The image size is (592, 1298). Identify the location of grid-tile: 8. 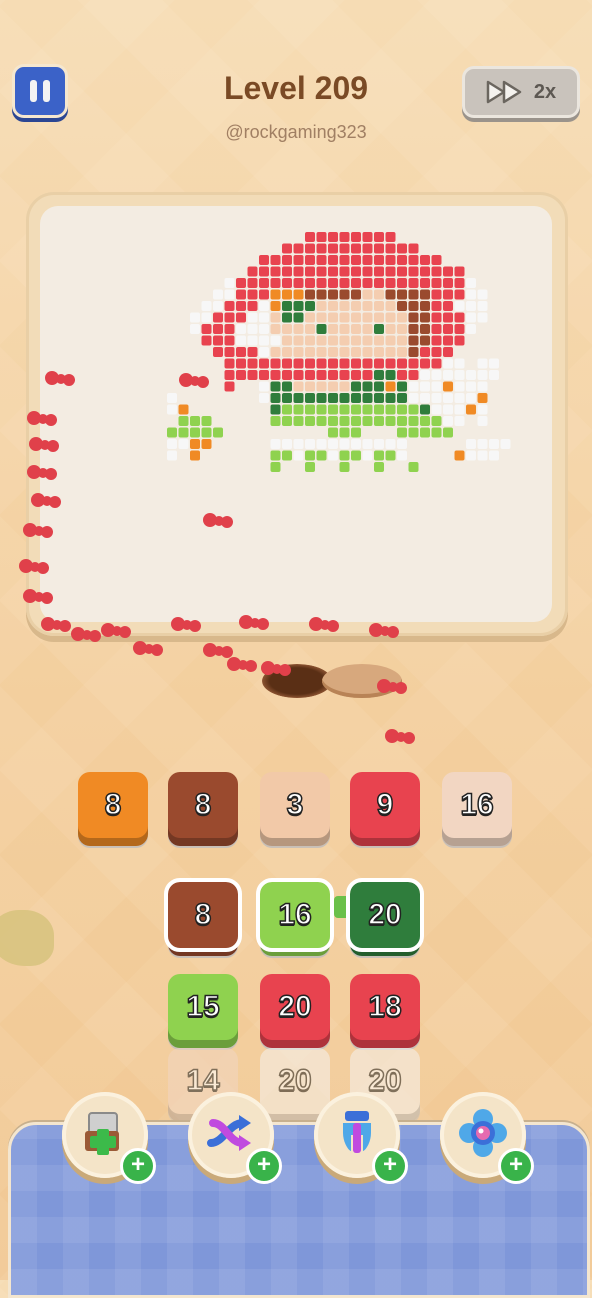
(203, 915).